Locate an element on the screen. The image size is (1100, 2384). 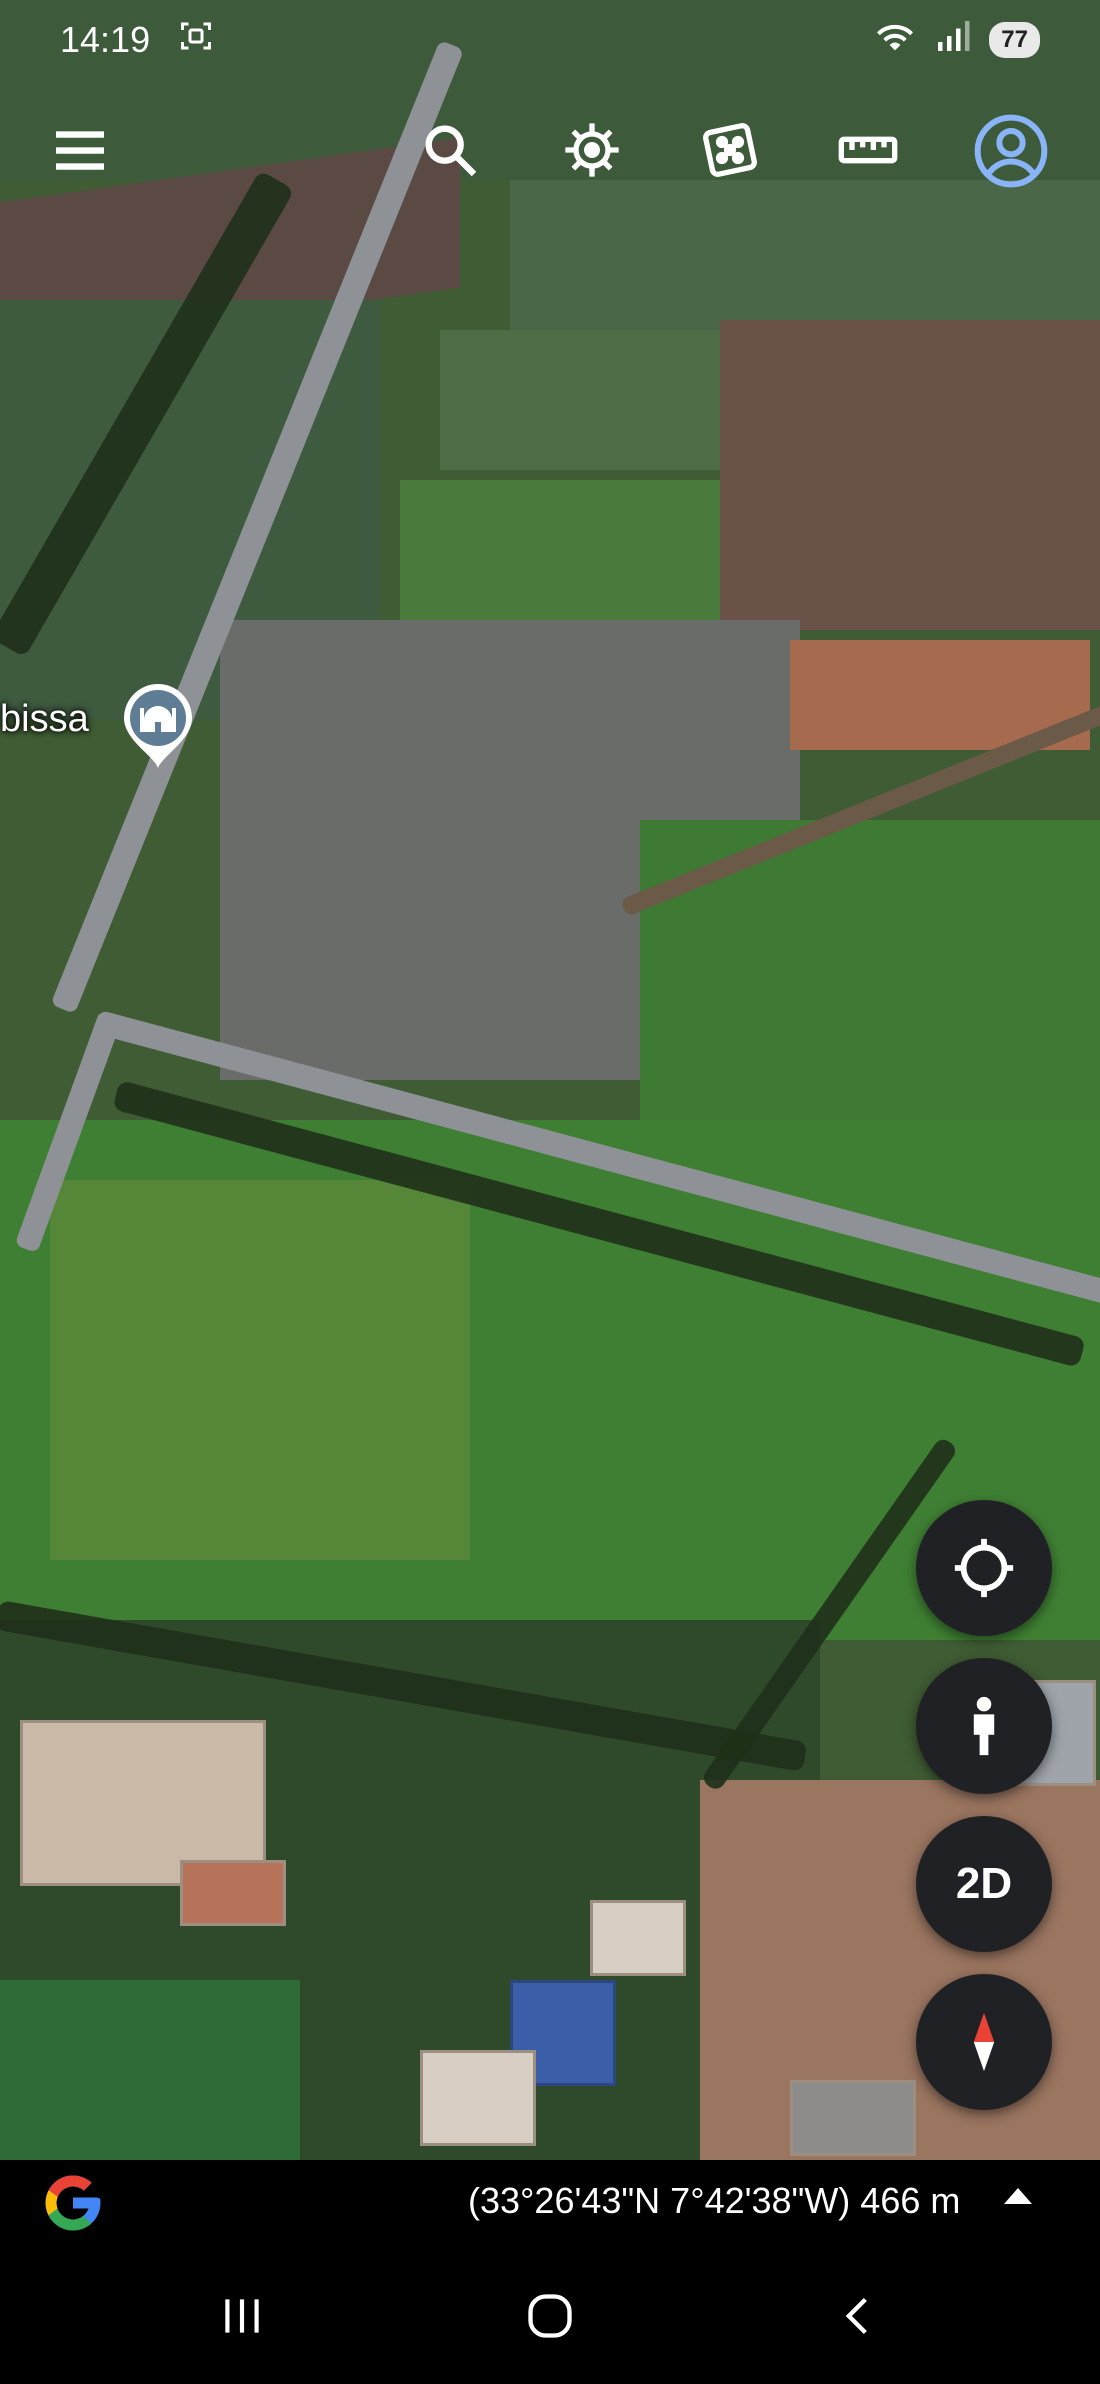
voyager-icon is located at coordinates (592, 150).